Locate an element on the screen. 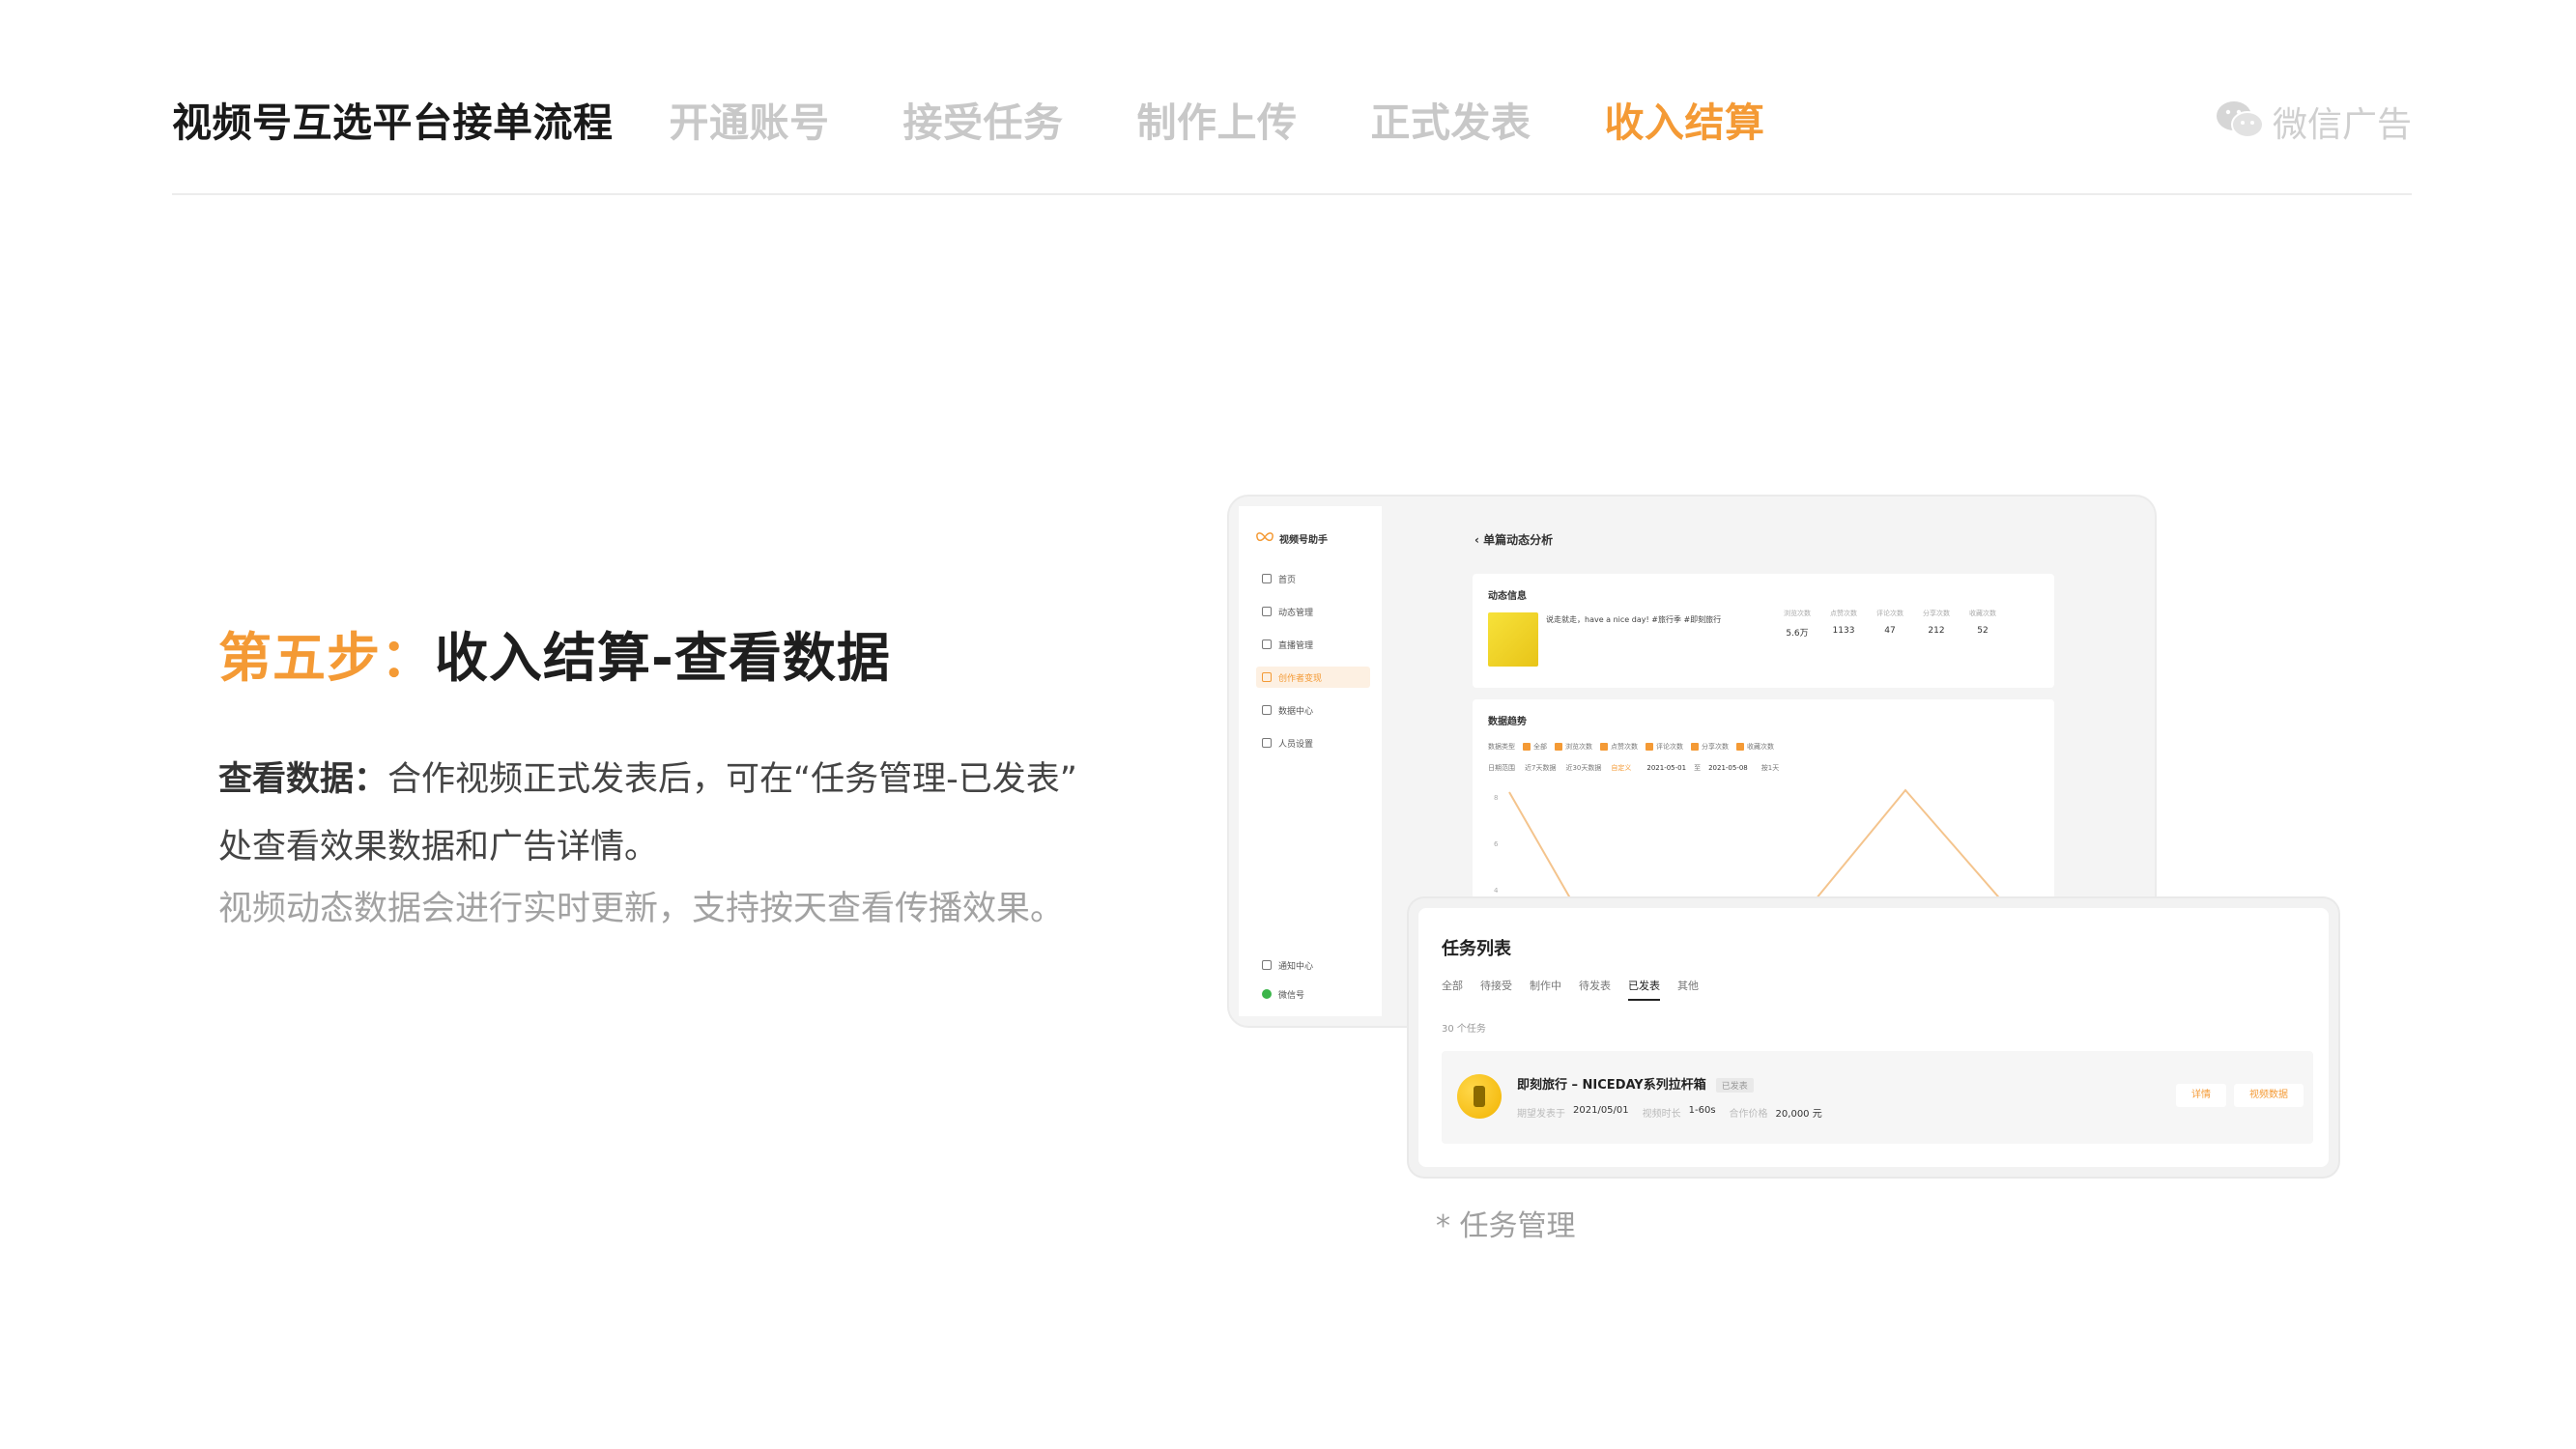 This screenshot has height=1449, width=2576. post-thumbnail is located at coordinates (1513, 639).